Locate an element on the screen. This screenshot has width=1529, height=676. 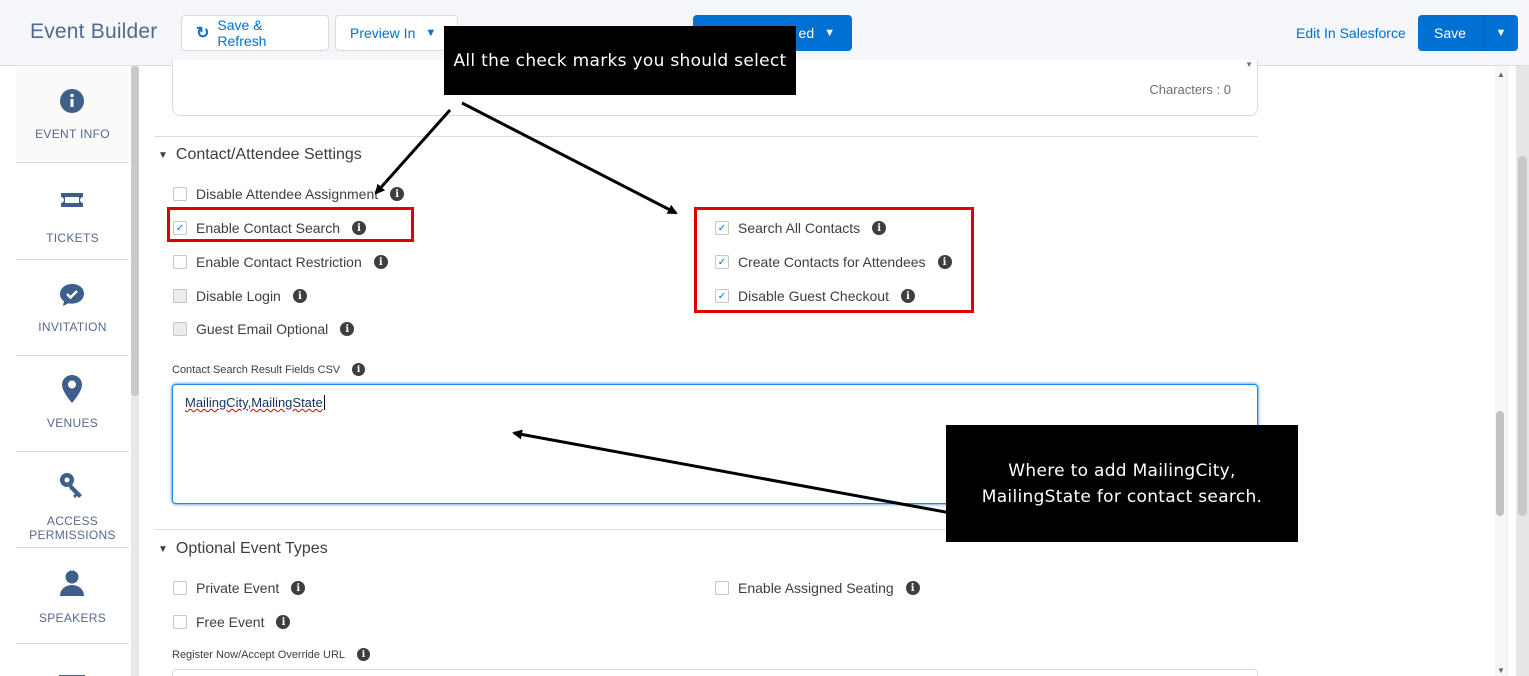
sidebar-item-label: INVITATION is located at coordinates (72, 327).